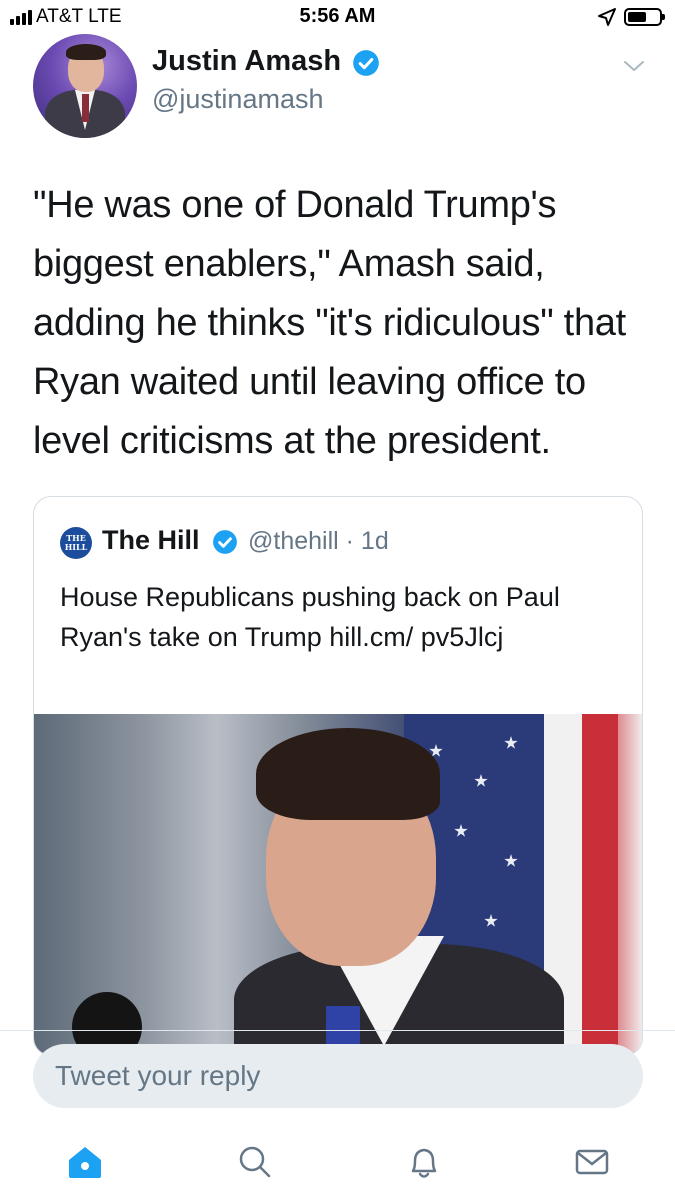 This screenshot has height=1200, width=675. I want to click on divider, so click(337, 1030).